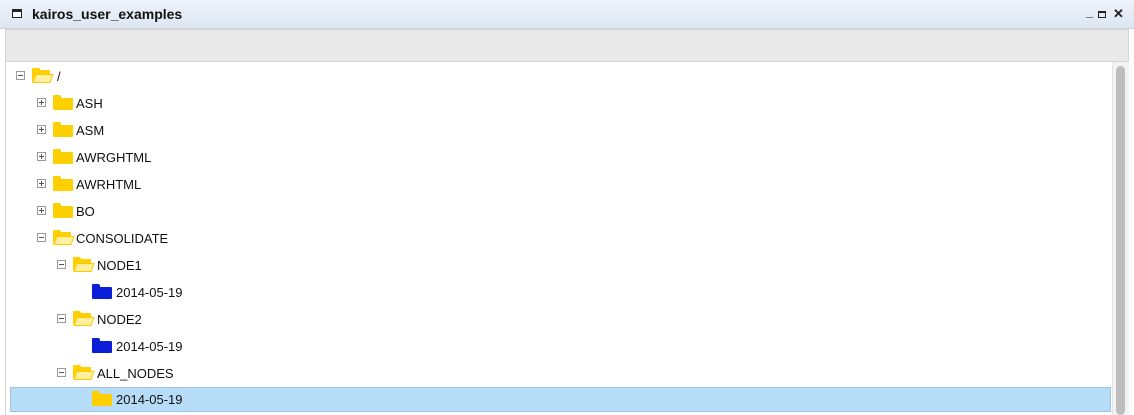 The image size is (1134, 415). What do you see at coordinates (560, 130) in the screenshot?
I see `tree-node-asm: ASM` at bounding box center [560, 130].